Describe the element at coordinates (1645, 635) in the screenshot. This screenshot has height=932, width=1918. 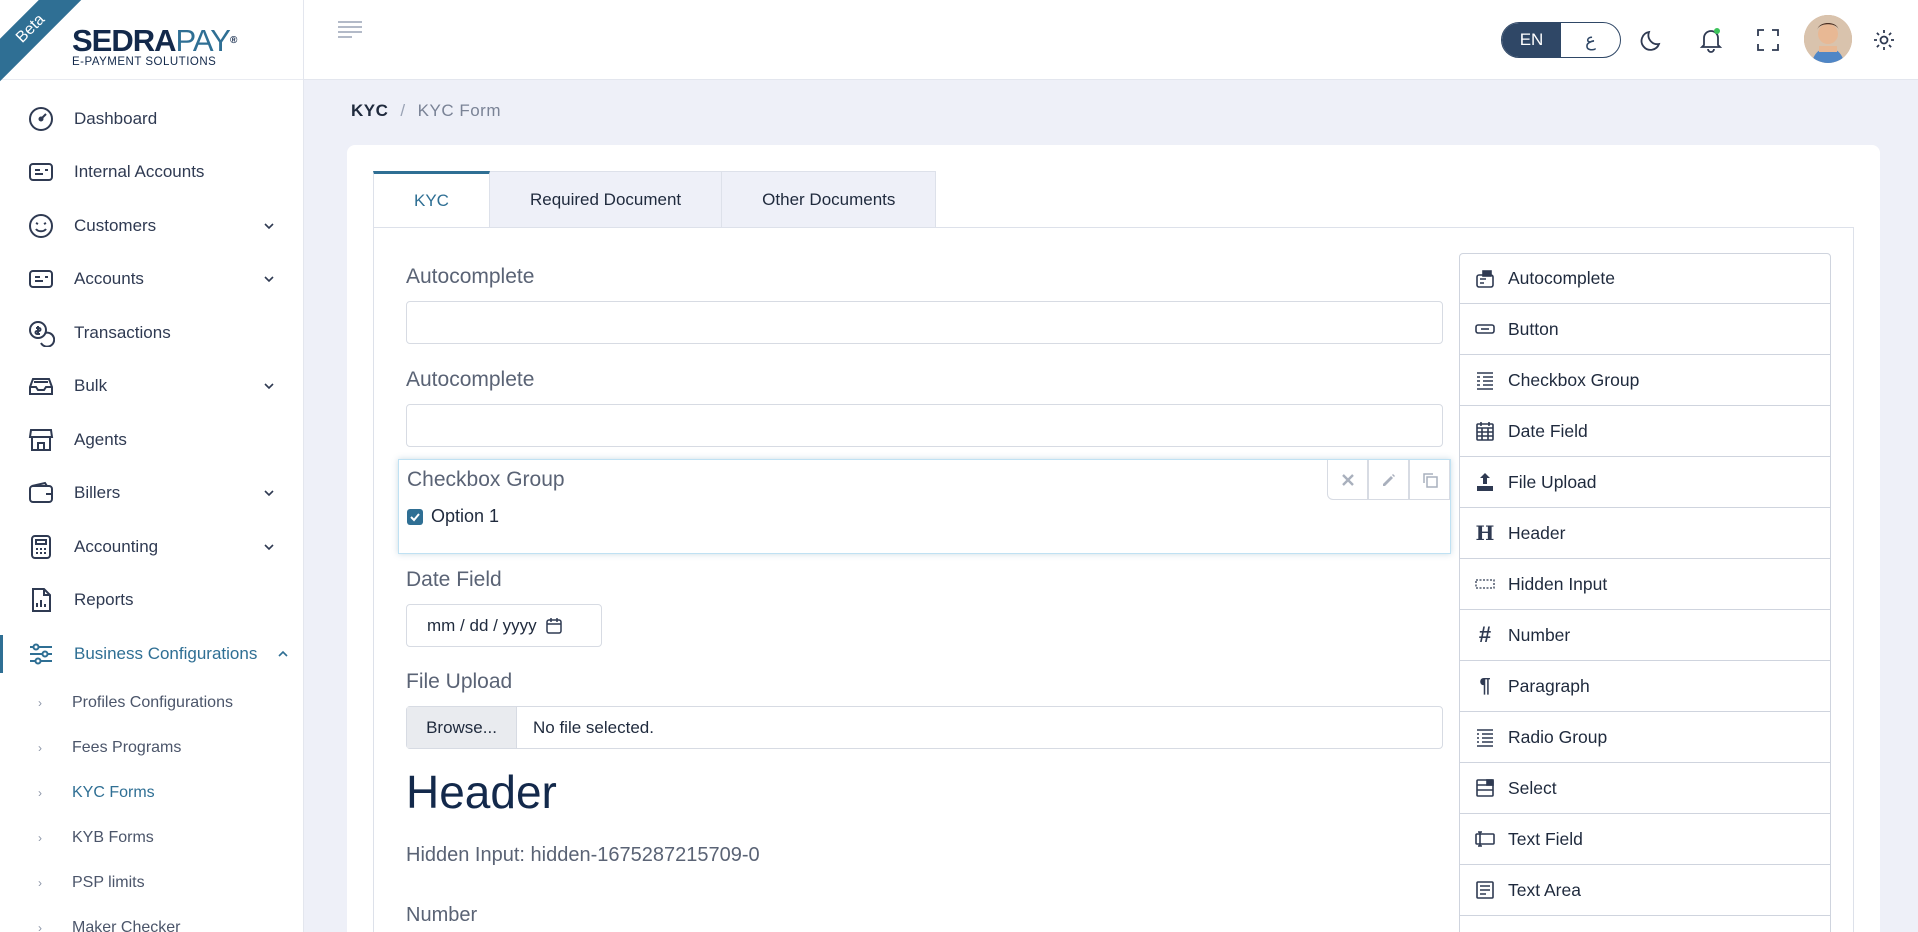
I see `control-number: # Number` at that location.